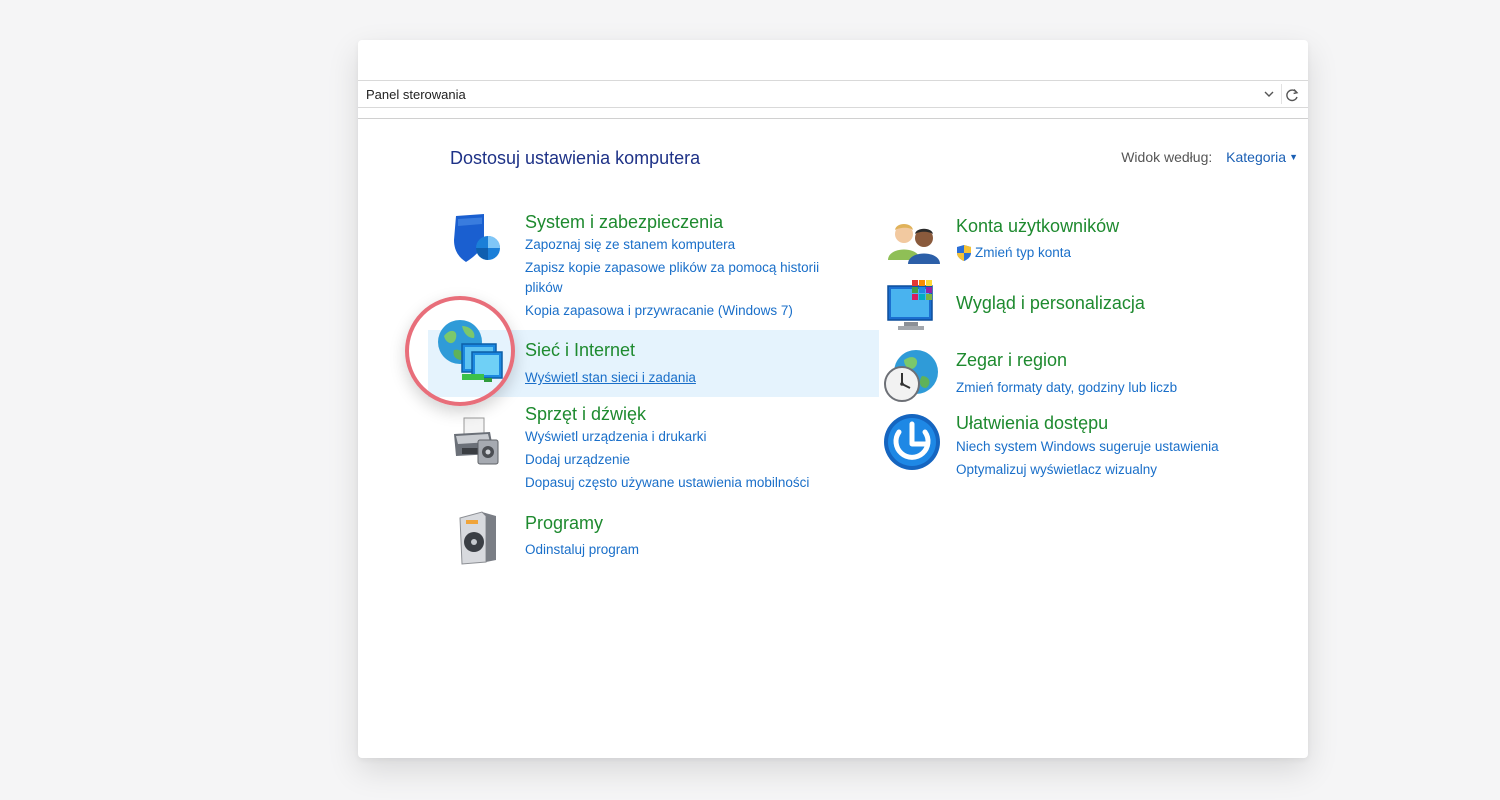 The height and width of the screenshot is (800, 1500). Describe the element at coordinates (1066, 388) in the screenshot. I see `link-change-formats: Zmień formaty daty, godziny lub liczb` at that location.